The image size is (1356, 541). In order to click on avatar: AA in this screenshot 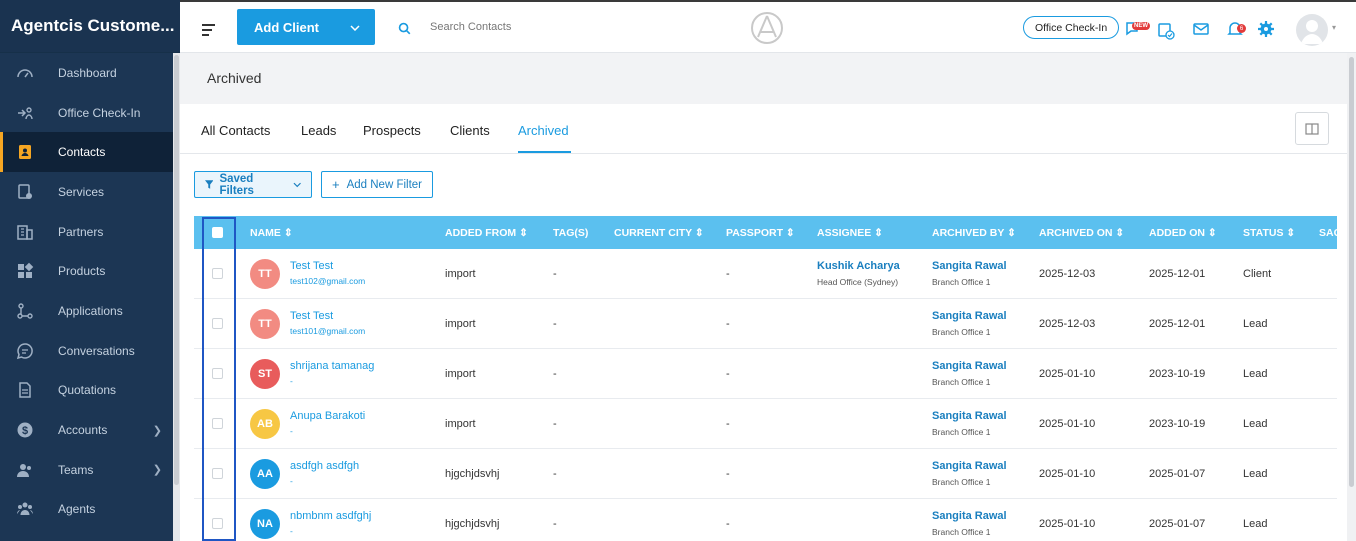, I will do `click(265, 474)`.